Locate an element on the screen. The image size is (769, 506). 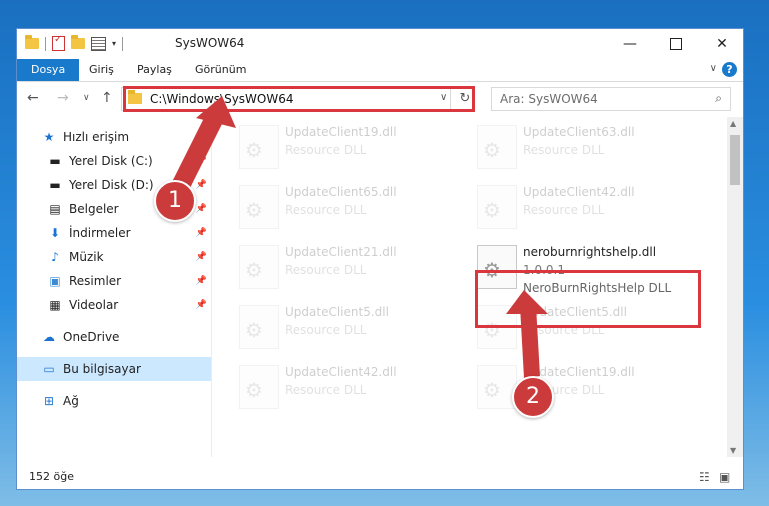
document-icon: ▤ is located at coordinates (55, 209).